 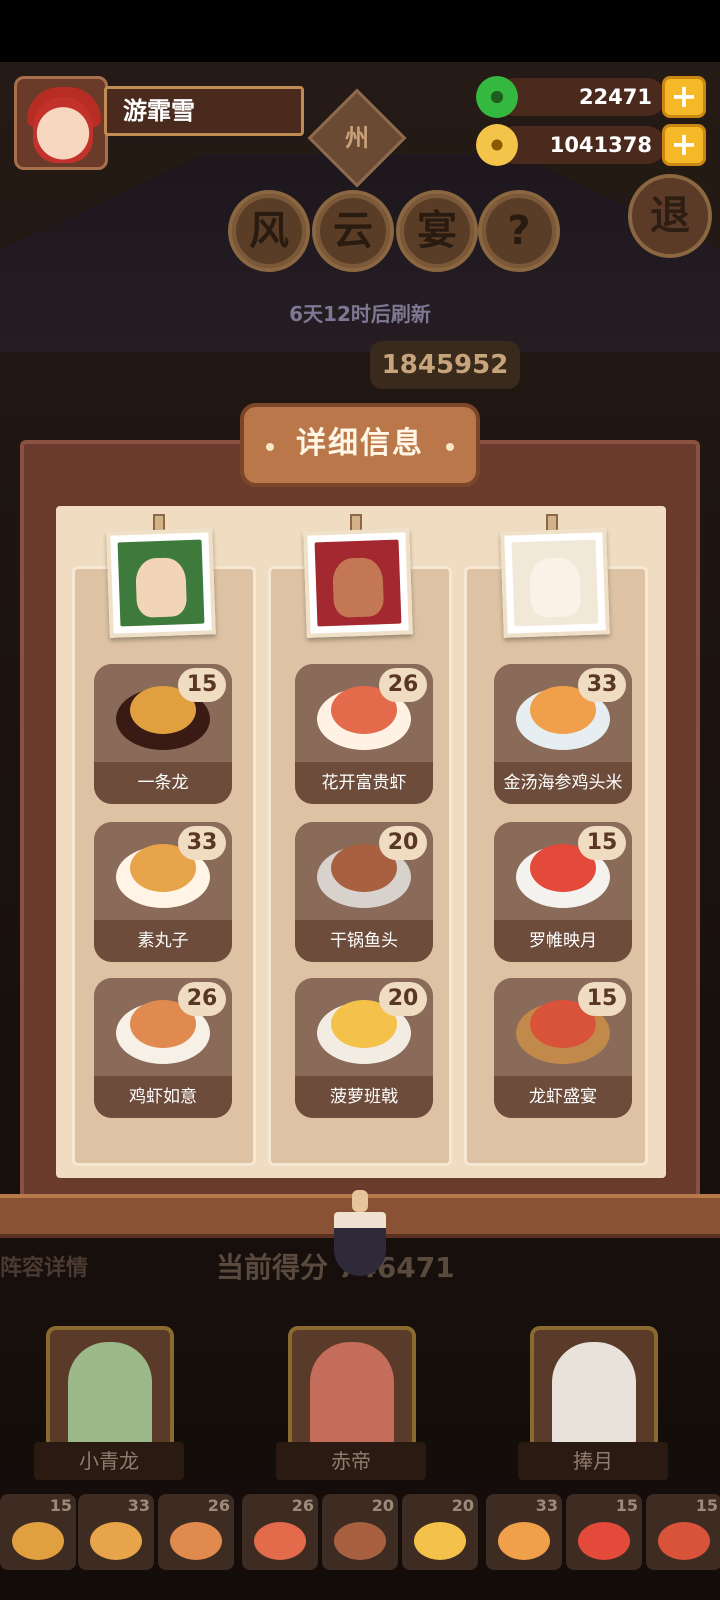 I want to click on dish-name: 鸡虾如意, so click(x=163, y=1097).